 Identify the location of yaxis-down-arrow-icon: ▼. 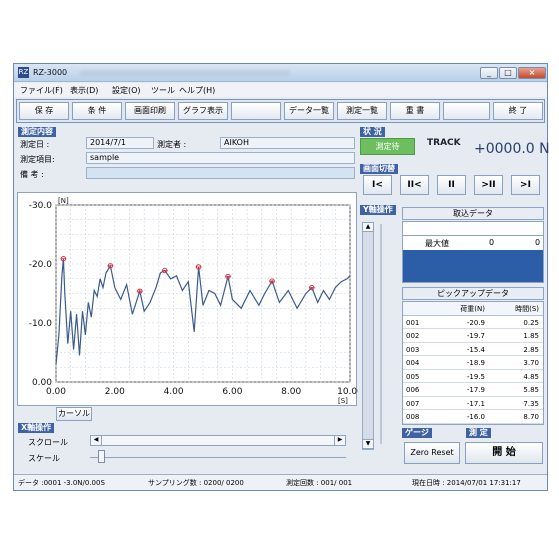
(368, 444).